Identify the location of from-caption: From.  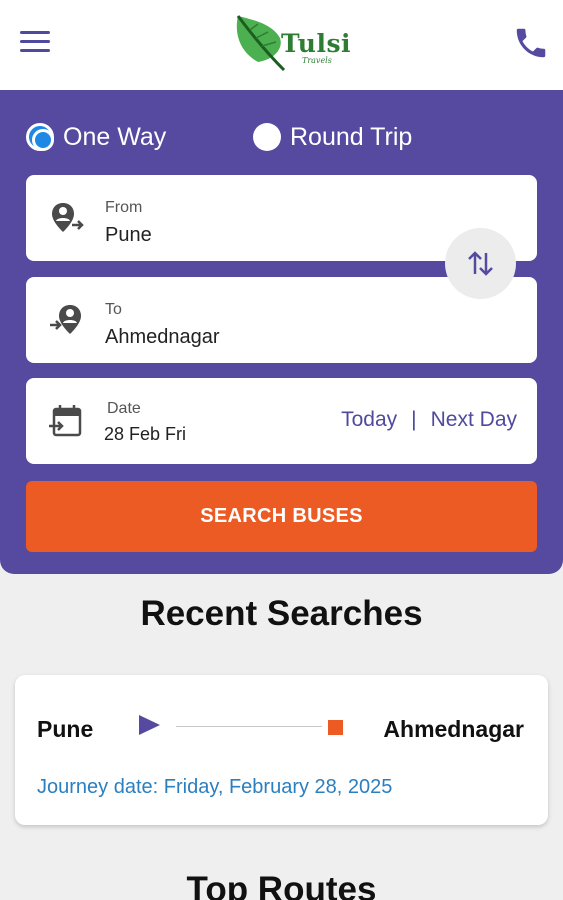
(124, 207).